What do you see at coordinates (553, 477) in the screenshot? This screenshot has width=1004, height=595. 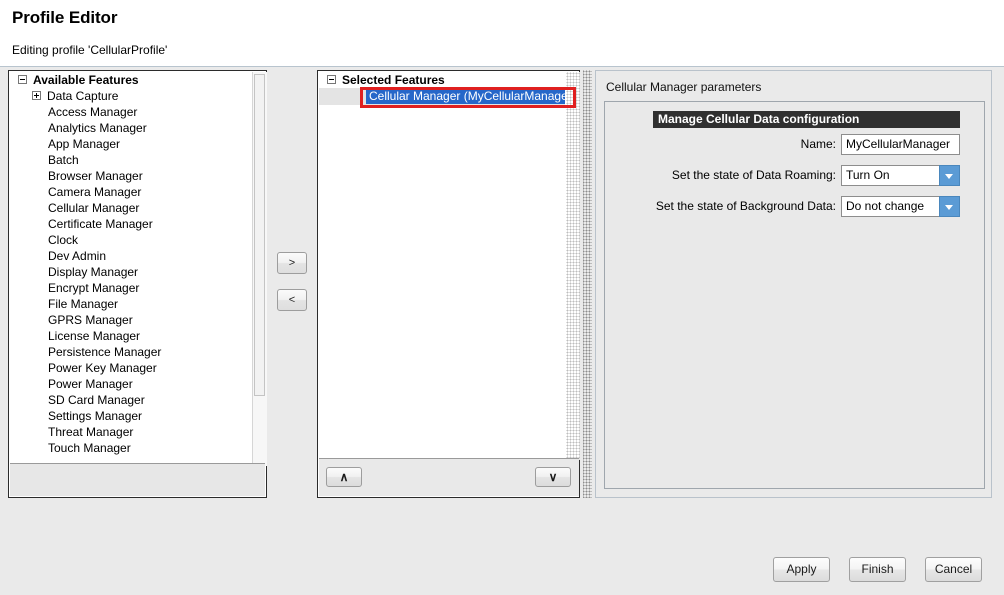 I see `move-down-button: ∨` at bounding box center [553, 477].